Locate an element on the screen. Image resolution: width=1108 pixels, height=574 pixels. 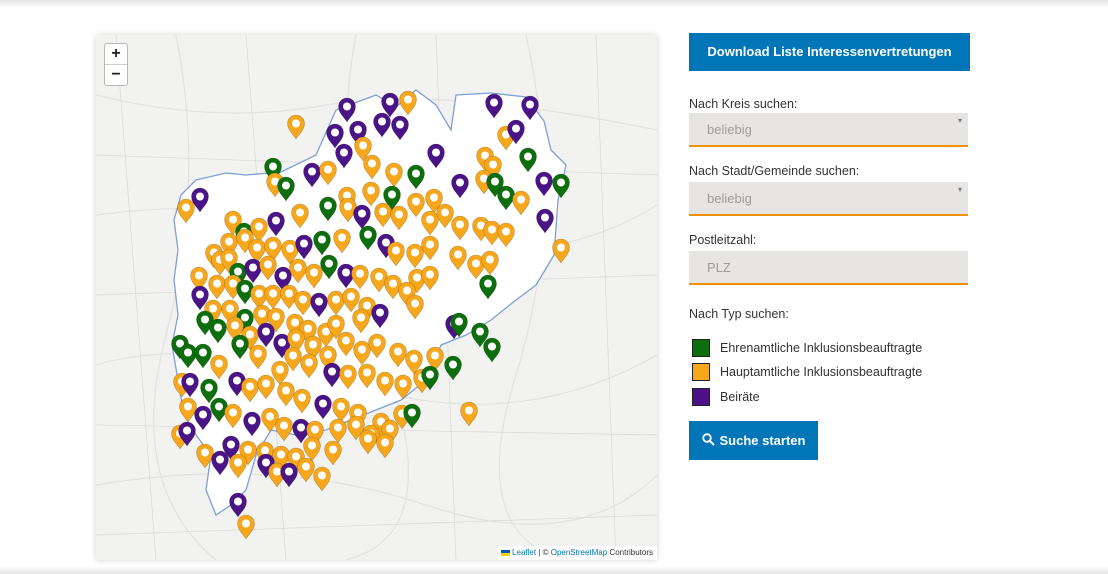
zoom-out-button: − is located at coordinates (116, 74).